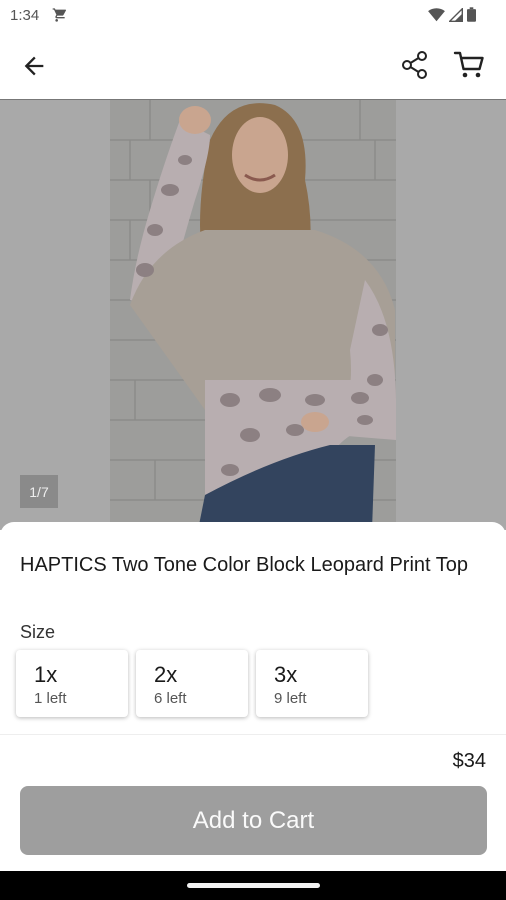 The height and width of the screenshot is (900, 506). I want to click on size-label: Size, so click(38, 632).